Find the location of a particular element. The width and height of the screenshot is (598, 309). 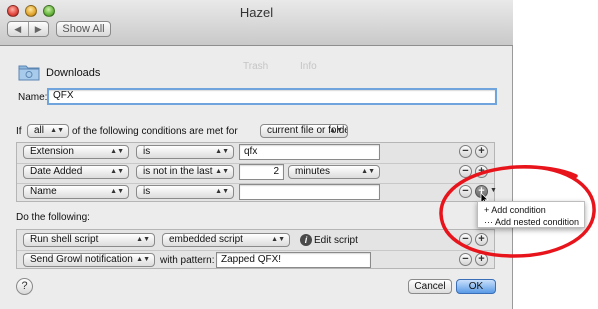

rule-name-field: QFX is located at coordinates (272, 96).